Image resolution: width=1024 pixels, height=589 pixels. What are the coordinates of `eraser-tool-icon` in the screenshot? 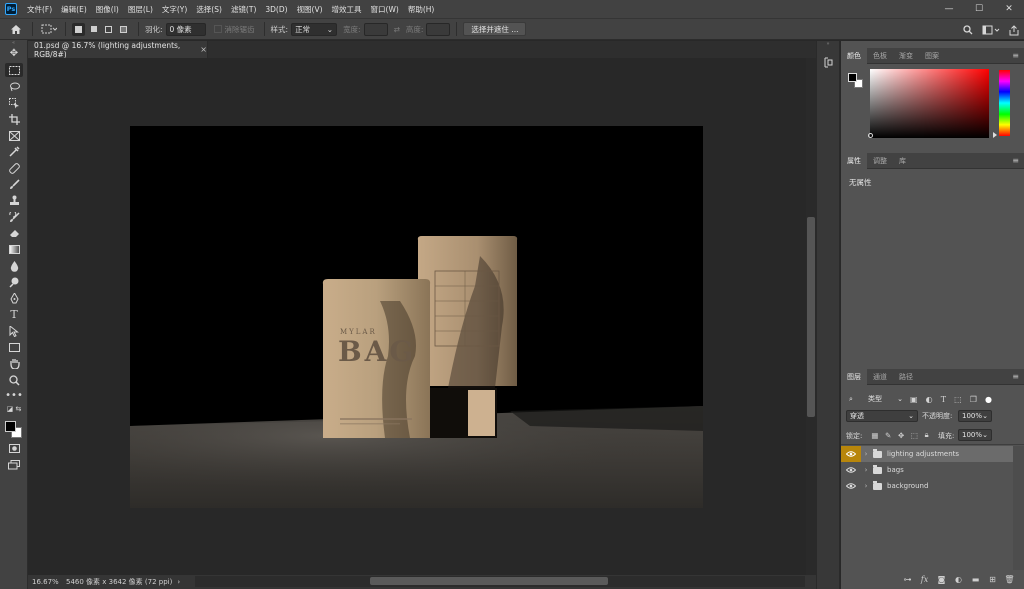 It's located at (14, 233).